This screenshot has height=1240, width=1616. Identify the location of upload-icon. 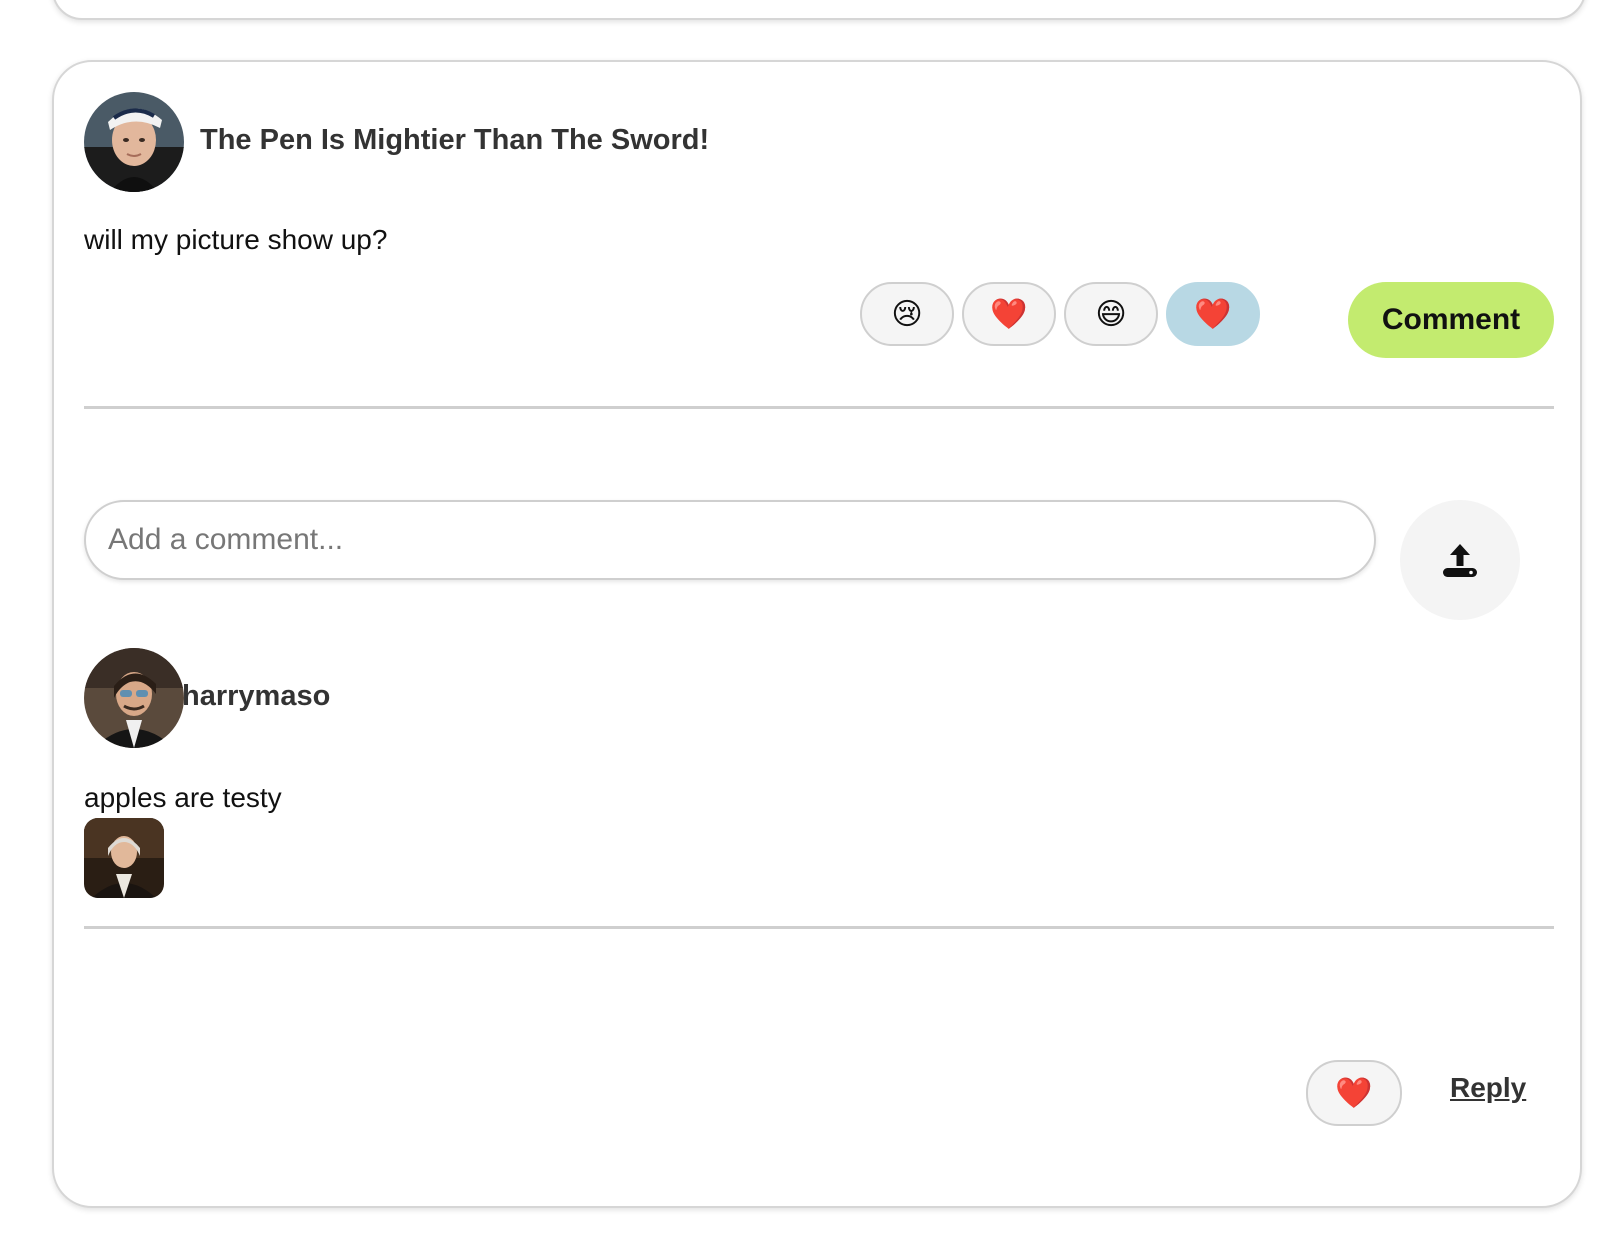
(1460, 560).